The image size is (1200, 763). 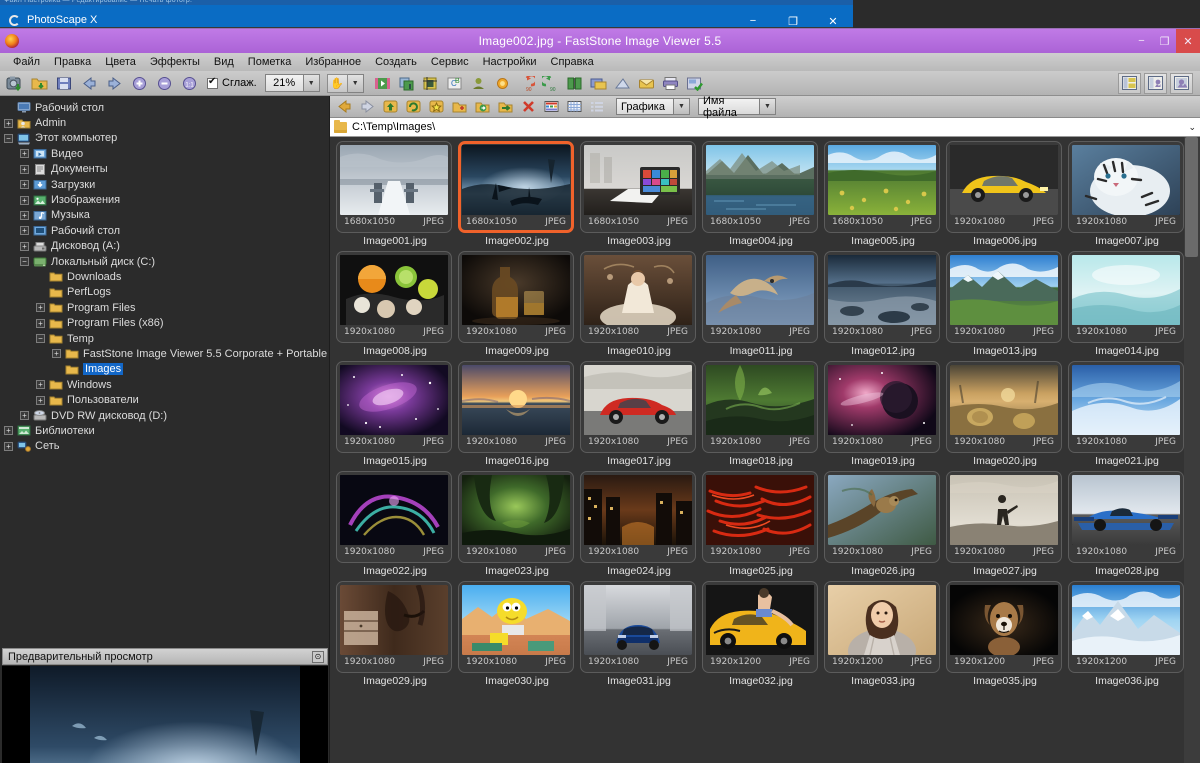 I want to click on zoom-value: 21%, so click(x=284, y=83).